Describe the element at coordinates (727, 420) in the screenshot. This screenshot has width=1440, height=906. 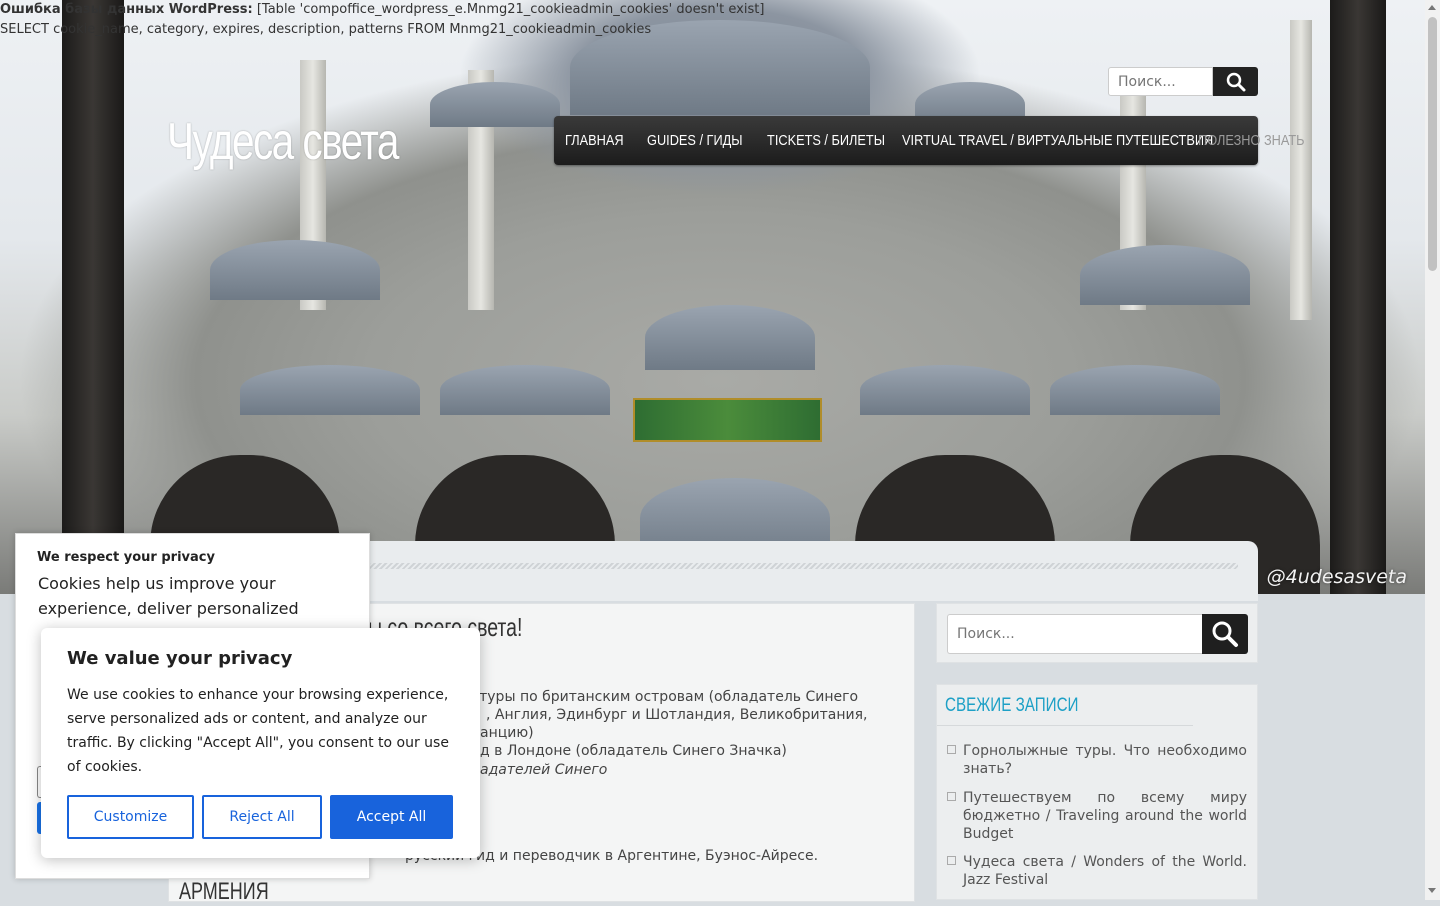
I see `calligraphy-plaque` at that location.